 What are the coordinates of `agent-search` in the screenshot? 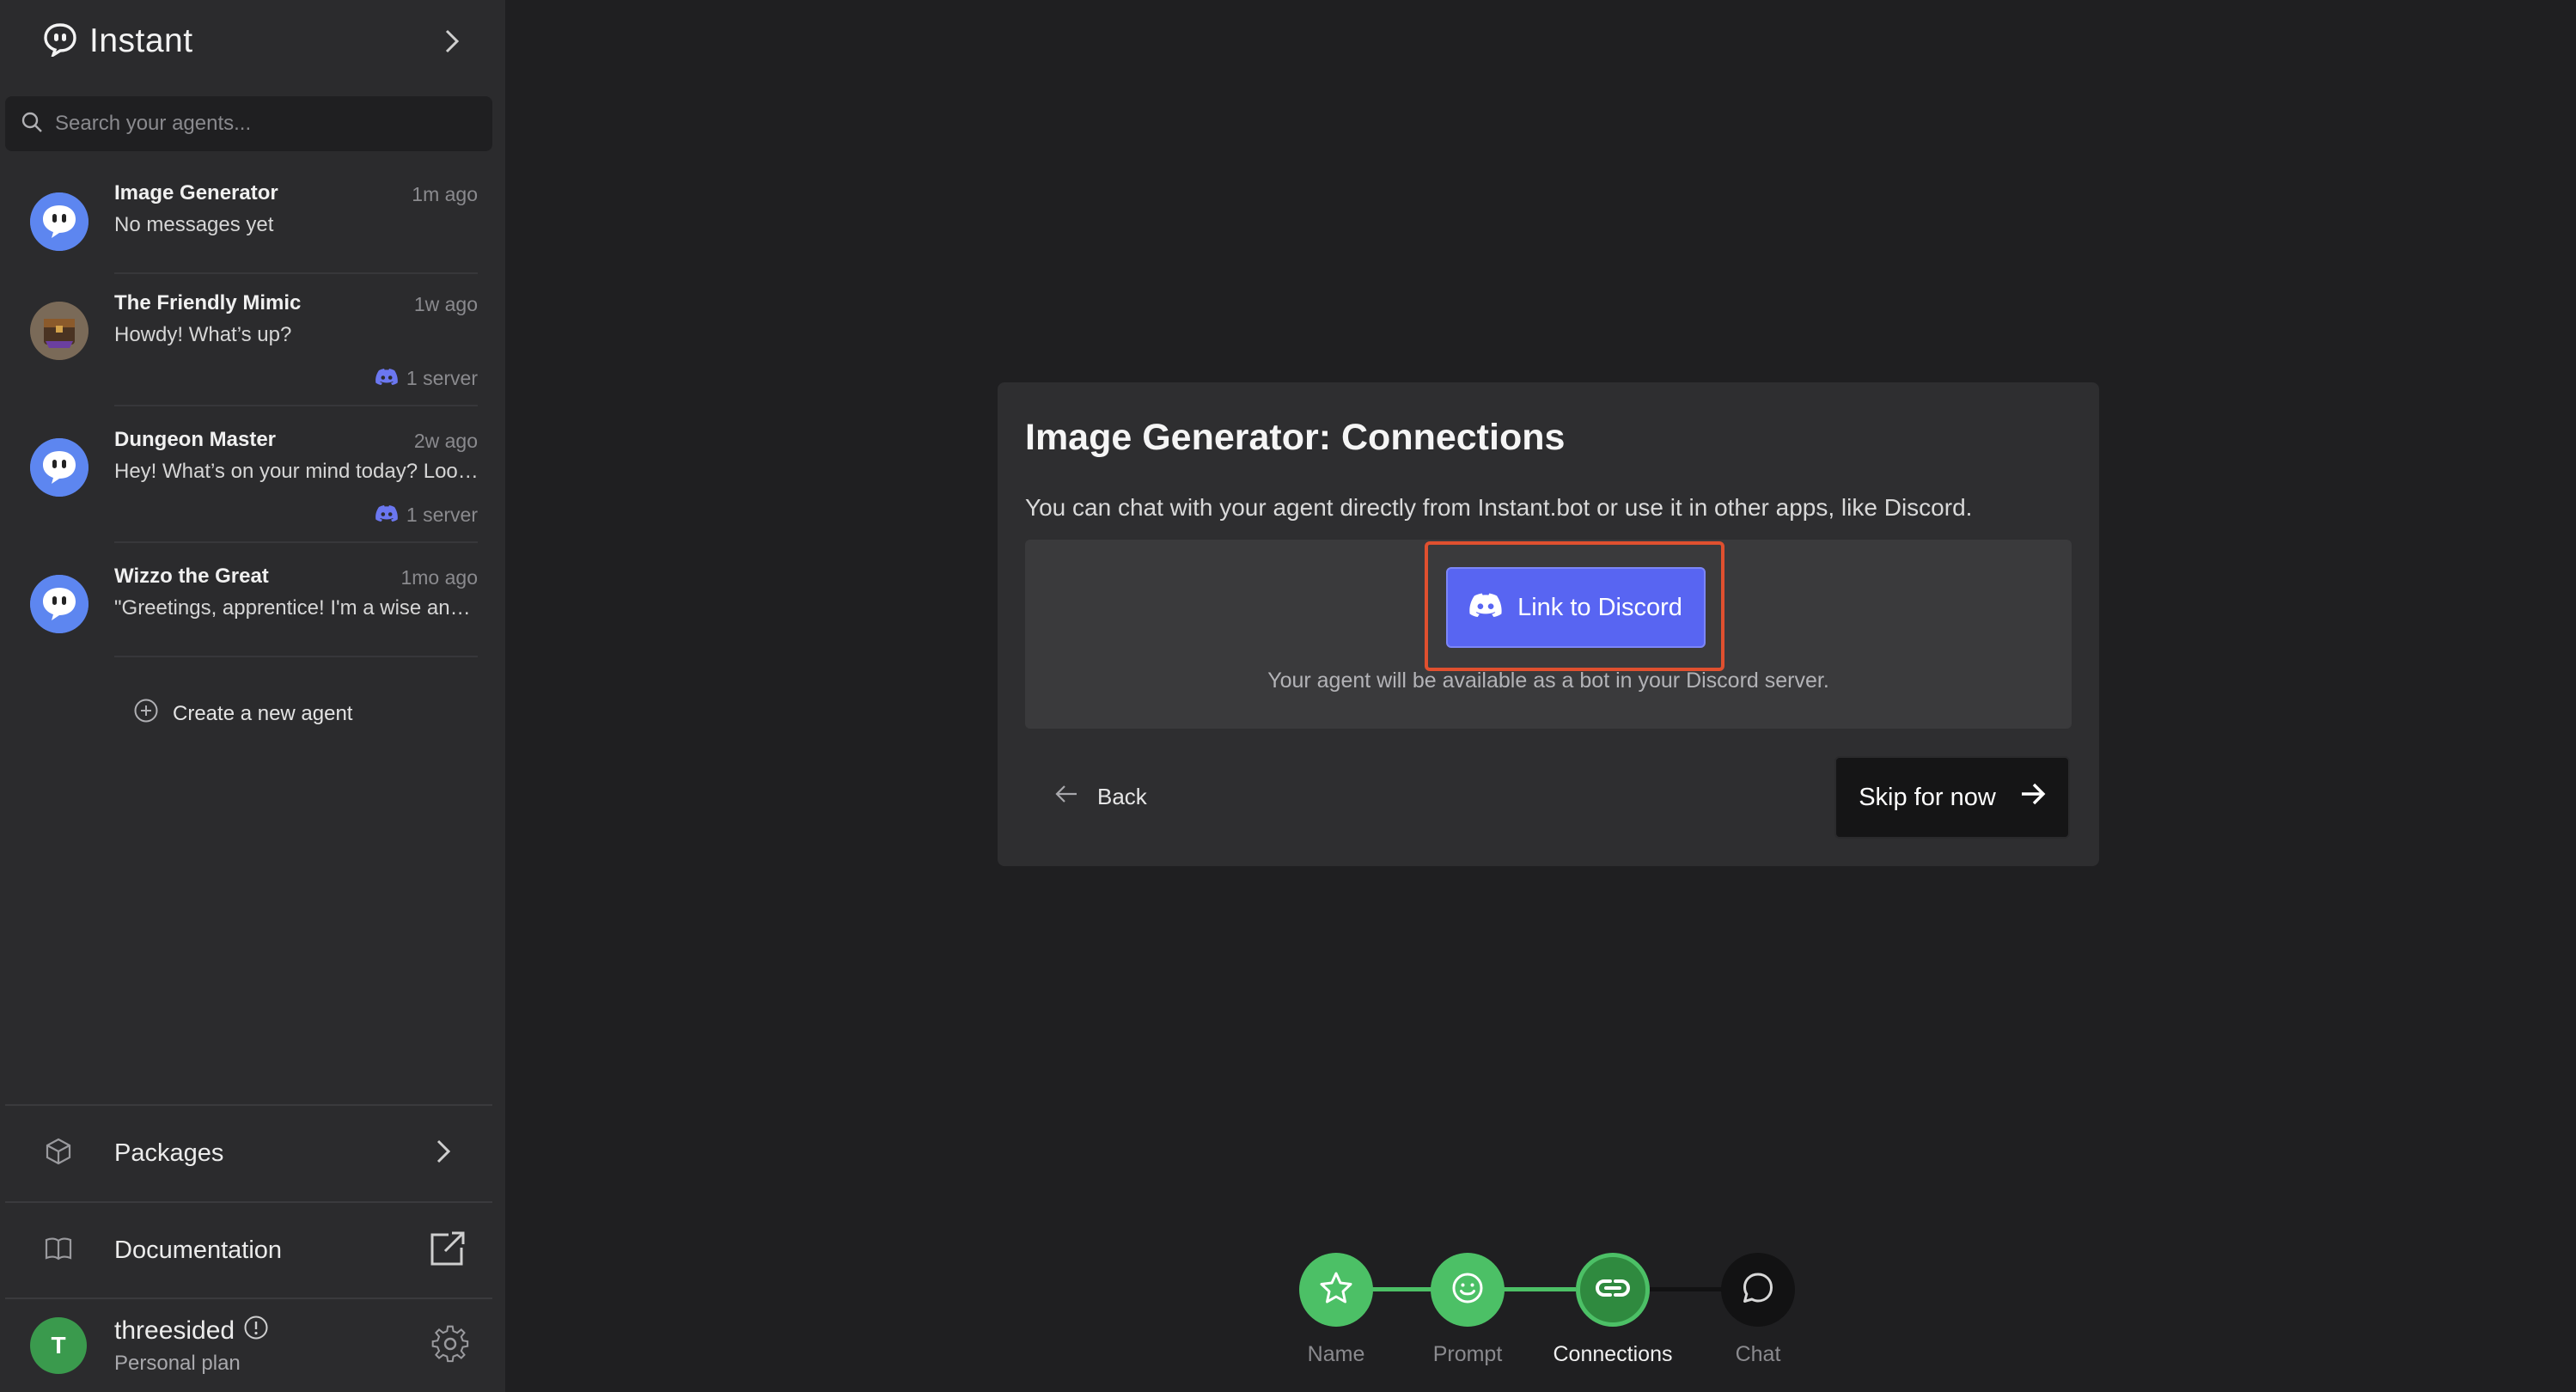 It's located at (249, 123).